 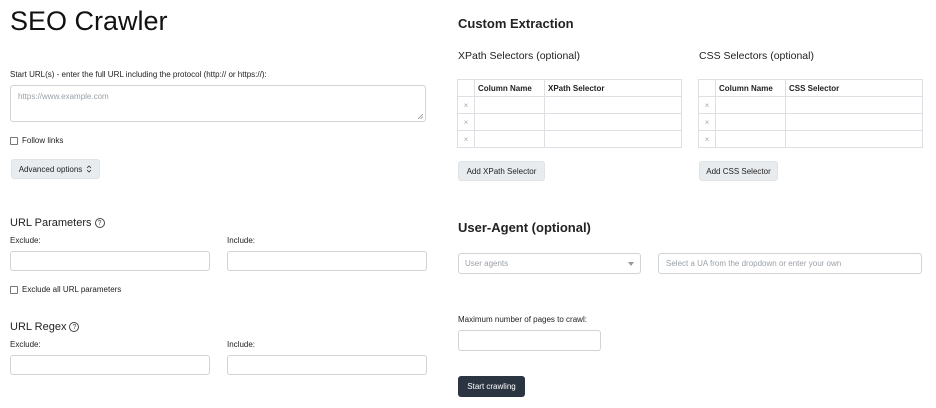 What do you see at coordinates (89, 169) in the screenshot?
I see `chevron-updown-icon` at bounding box center [89, 169].